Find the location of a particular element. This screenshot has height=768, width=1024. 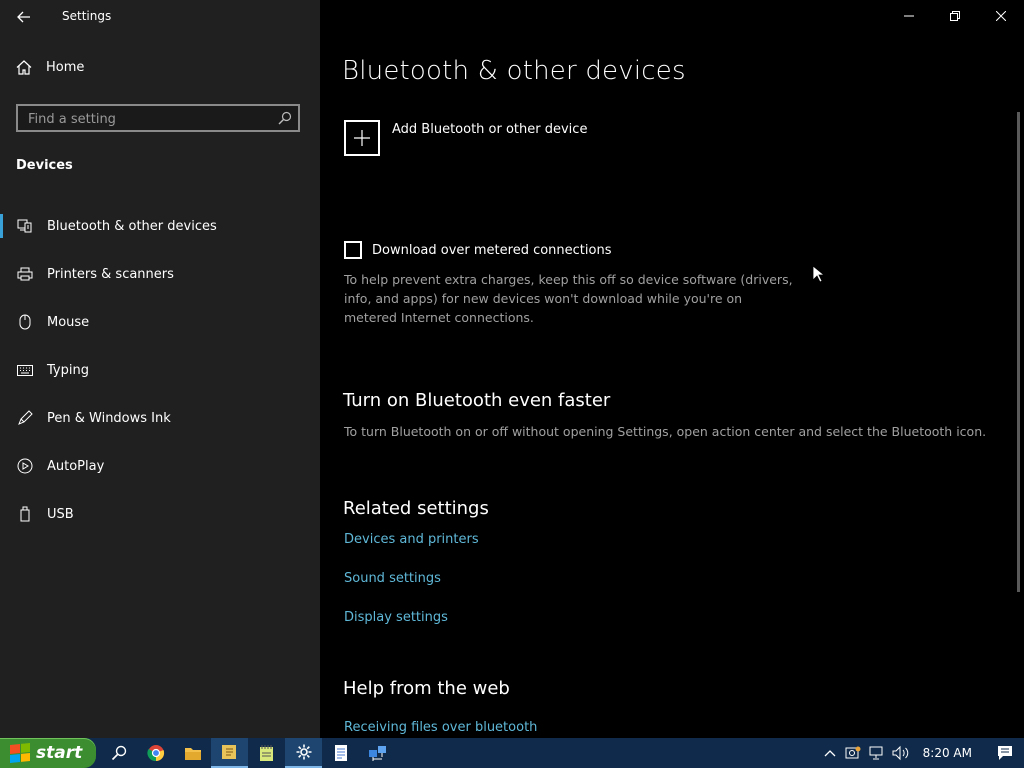

metered-connections-label: Download over metered connections is located at coordinates (492, 250).